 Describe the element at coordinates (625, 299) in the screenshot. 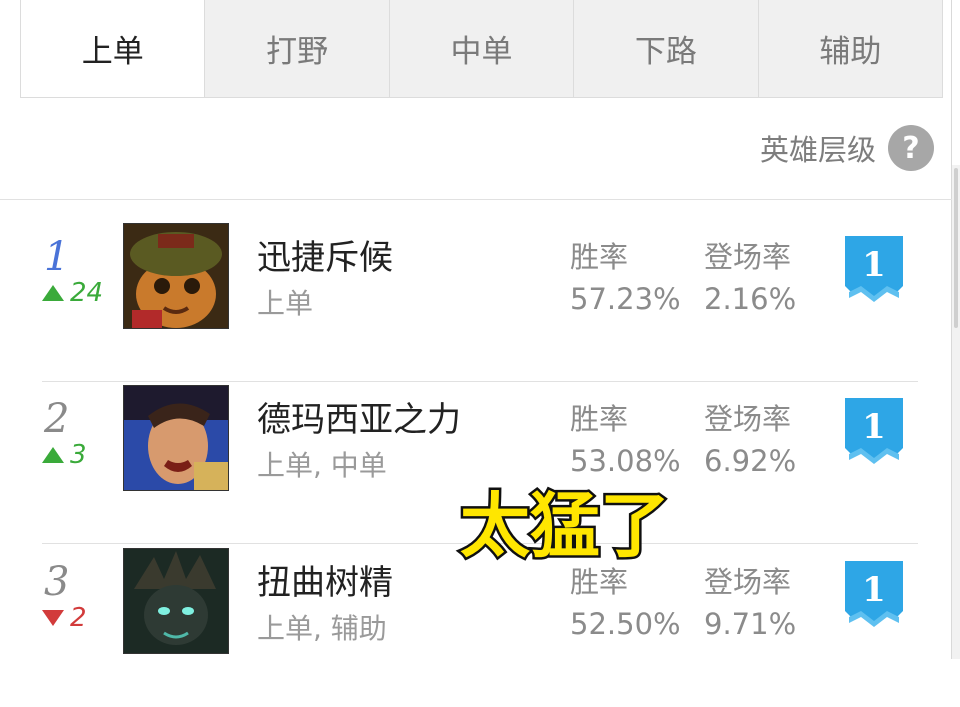

I see `win-rate-value: 57.23%` at that location.